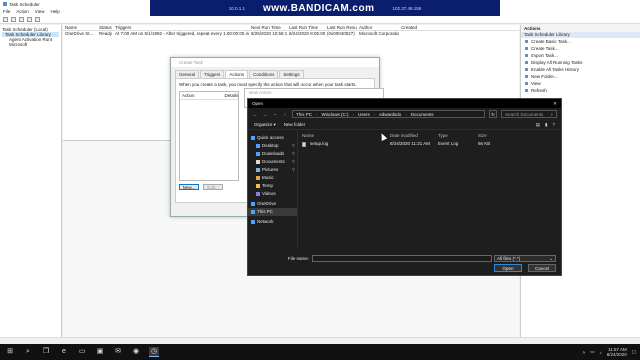 The image size is (640, 360). Describe the element at coordinates (10, 352) in the screenshot. I see `start-icon: ⊞` at that location.